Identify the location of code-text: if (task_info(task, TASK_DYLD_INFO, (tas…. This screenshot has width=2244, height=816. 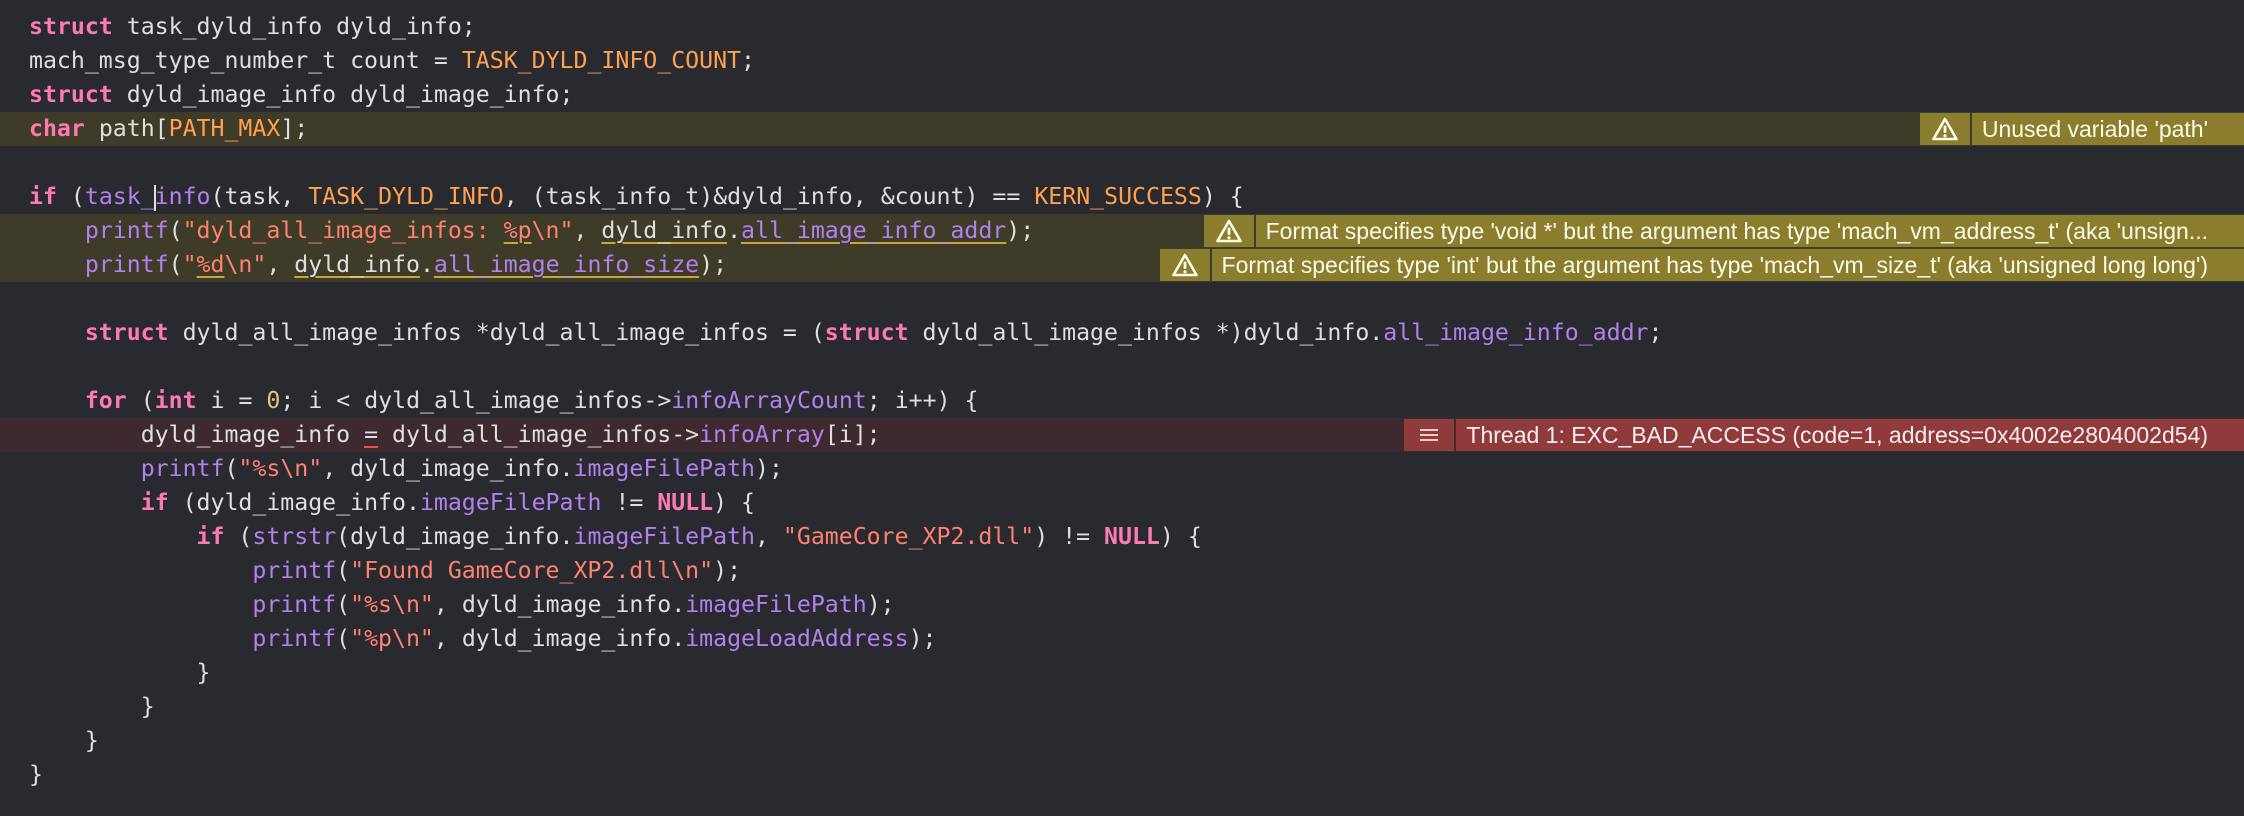
(636, 197).